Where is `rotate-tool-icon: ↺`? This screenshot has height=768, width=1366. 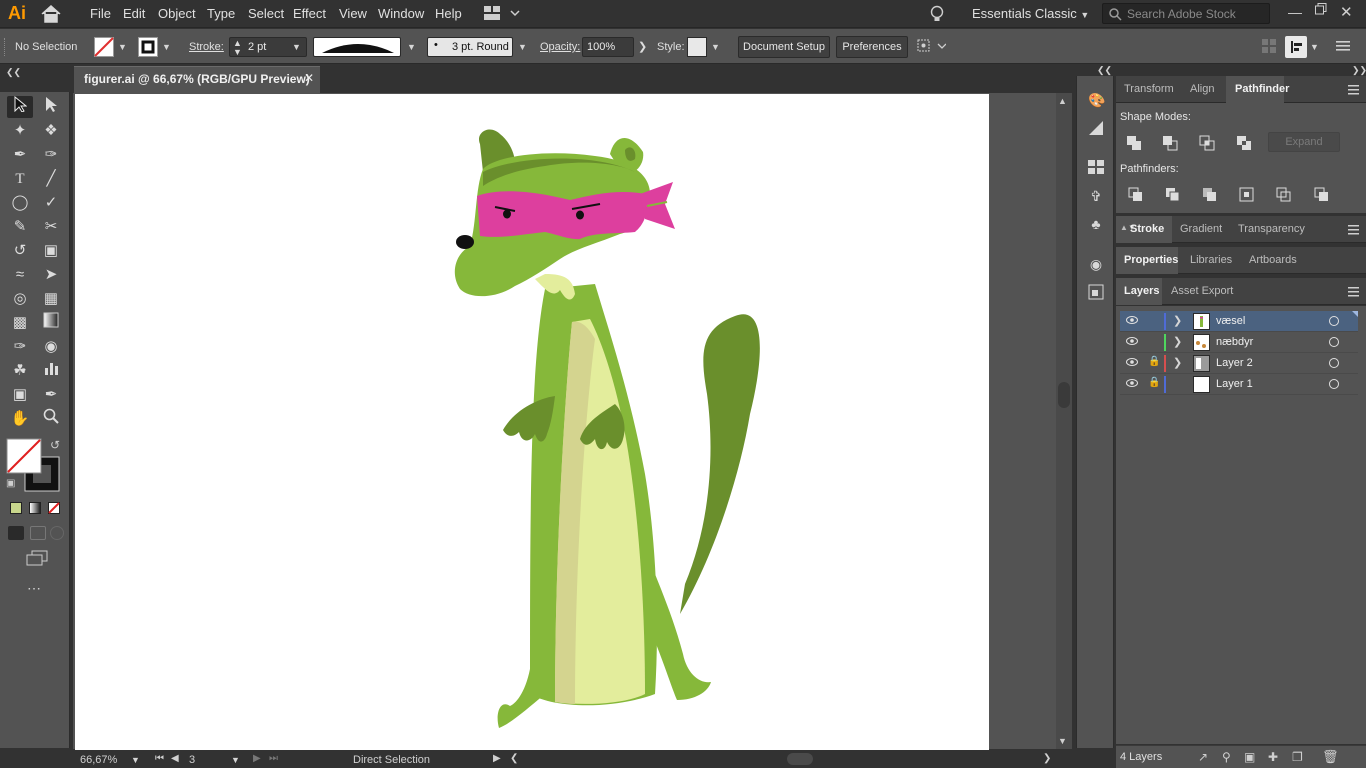 rotate-tool-icon: ↺ is located at coordinates (20, 251).